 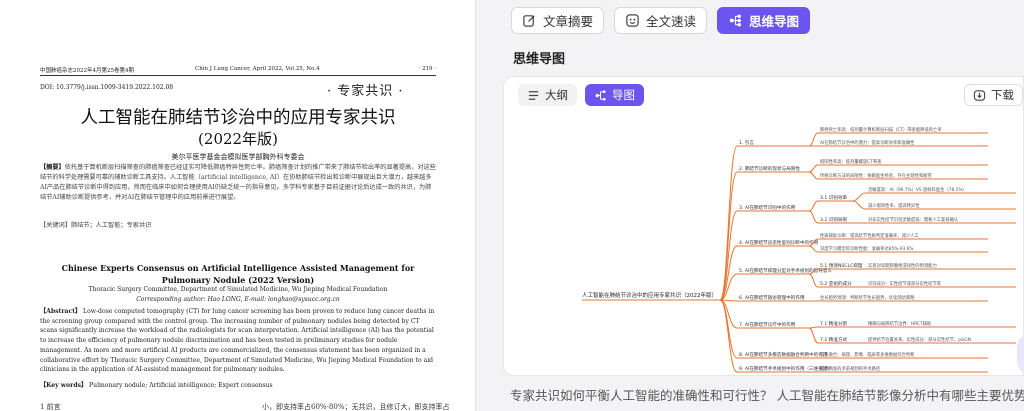 I want to click on mindmap-branch-node: 4. AI在肺结节良恶性鉴别诊断中的作用, so click(x=779, y=242).